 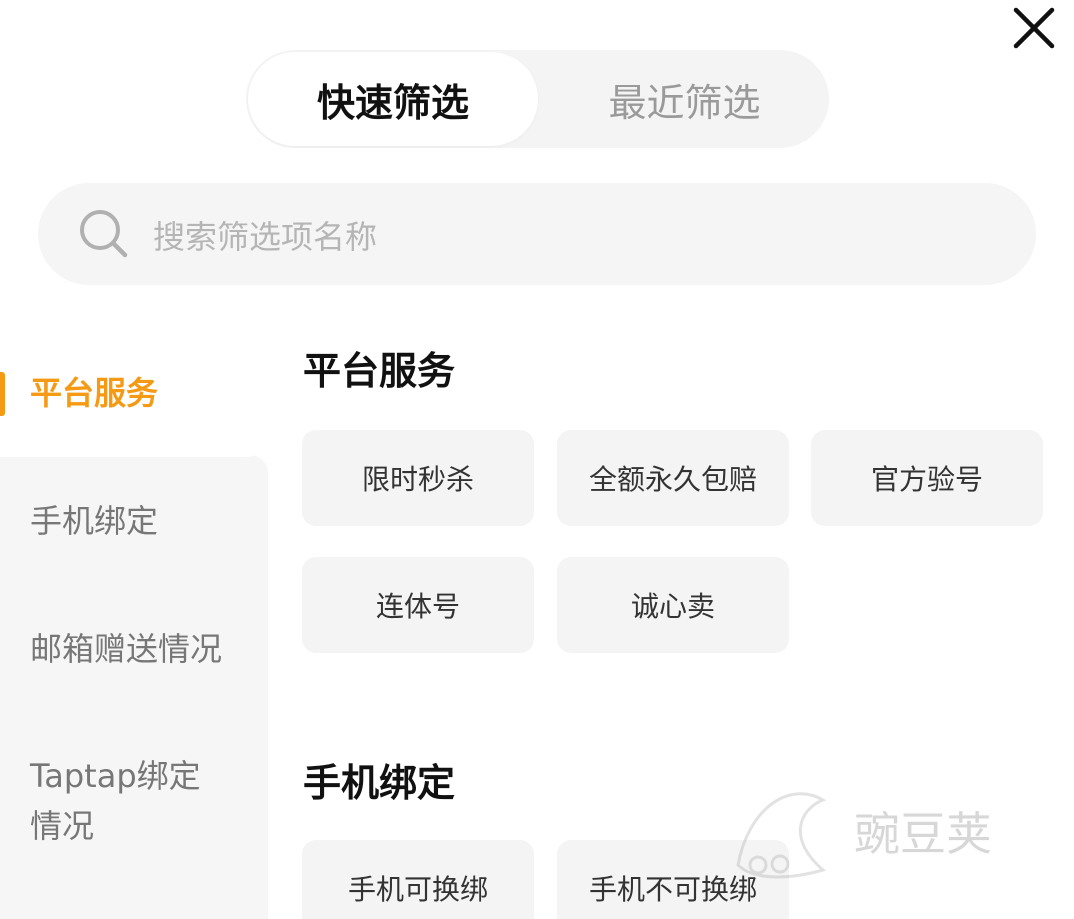 I want to click on option-chip: 手机可换绑, so click(x=418, y=879).